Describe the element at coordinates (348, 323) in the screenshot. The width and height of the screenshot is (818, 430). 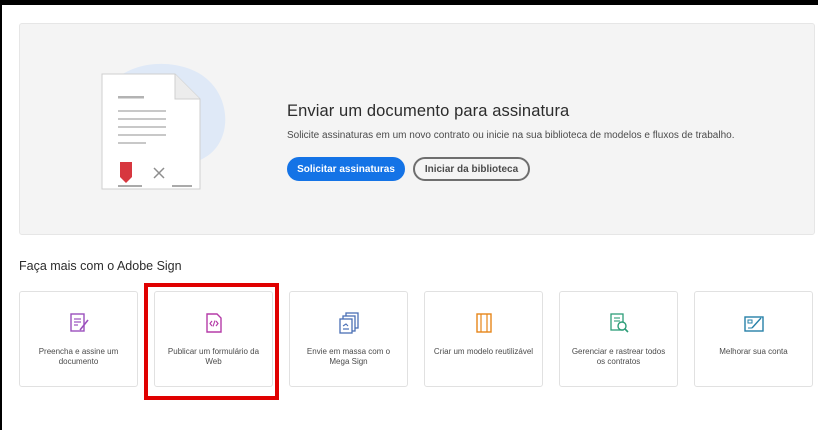
I see `mega-sign-icon` at that location.